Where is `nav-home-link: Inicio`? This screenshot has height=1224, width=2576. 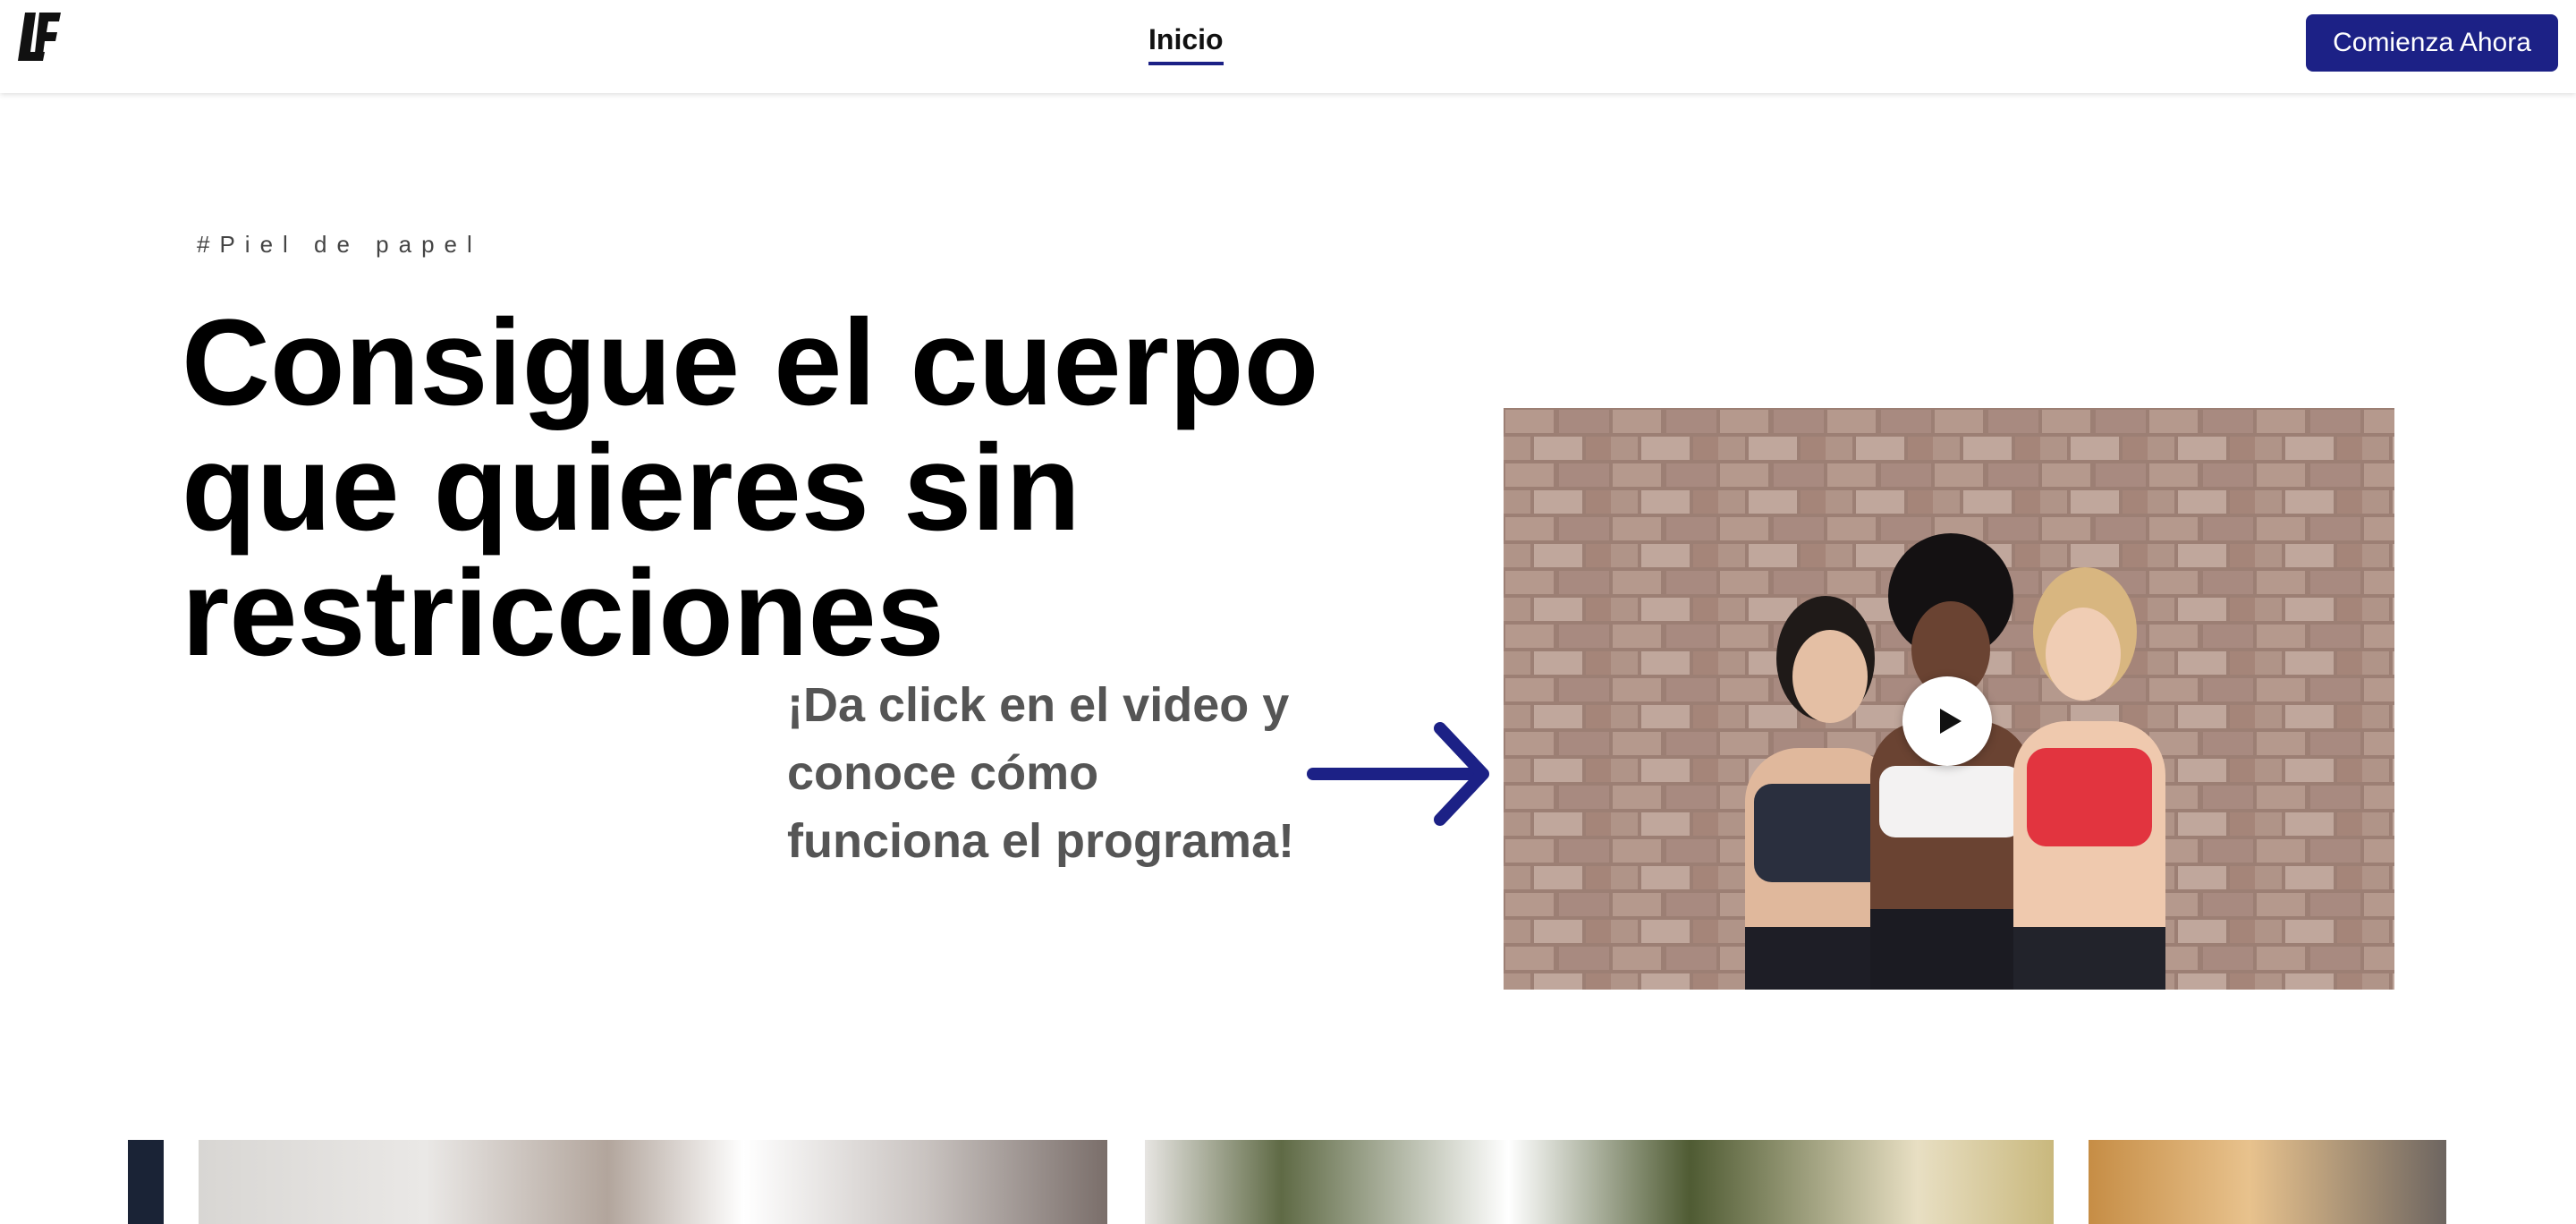 nav-home-link: Inicio is located at coordinates (1186, 44).